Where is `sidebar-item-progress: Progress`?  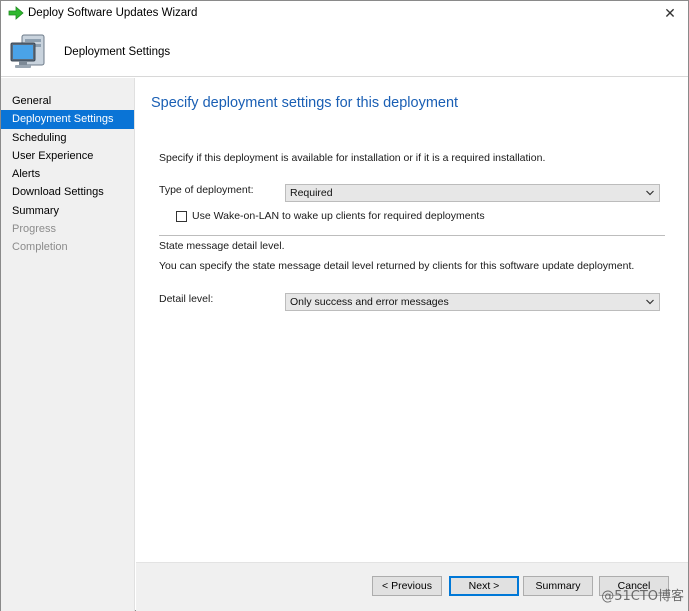 sidebar-item-progress: Progress is located at coordinates (34, 229).